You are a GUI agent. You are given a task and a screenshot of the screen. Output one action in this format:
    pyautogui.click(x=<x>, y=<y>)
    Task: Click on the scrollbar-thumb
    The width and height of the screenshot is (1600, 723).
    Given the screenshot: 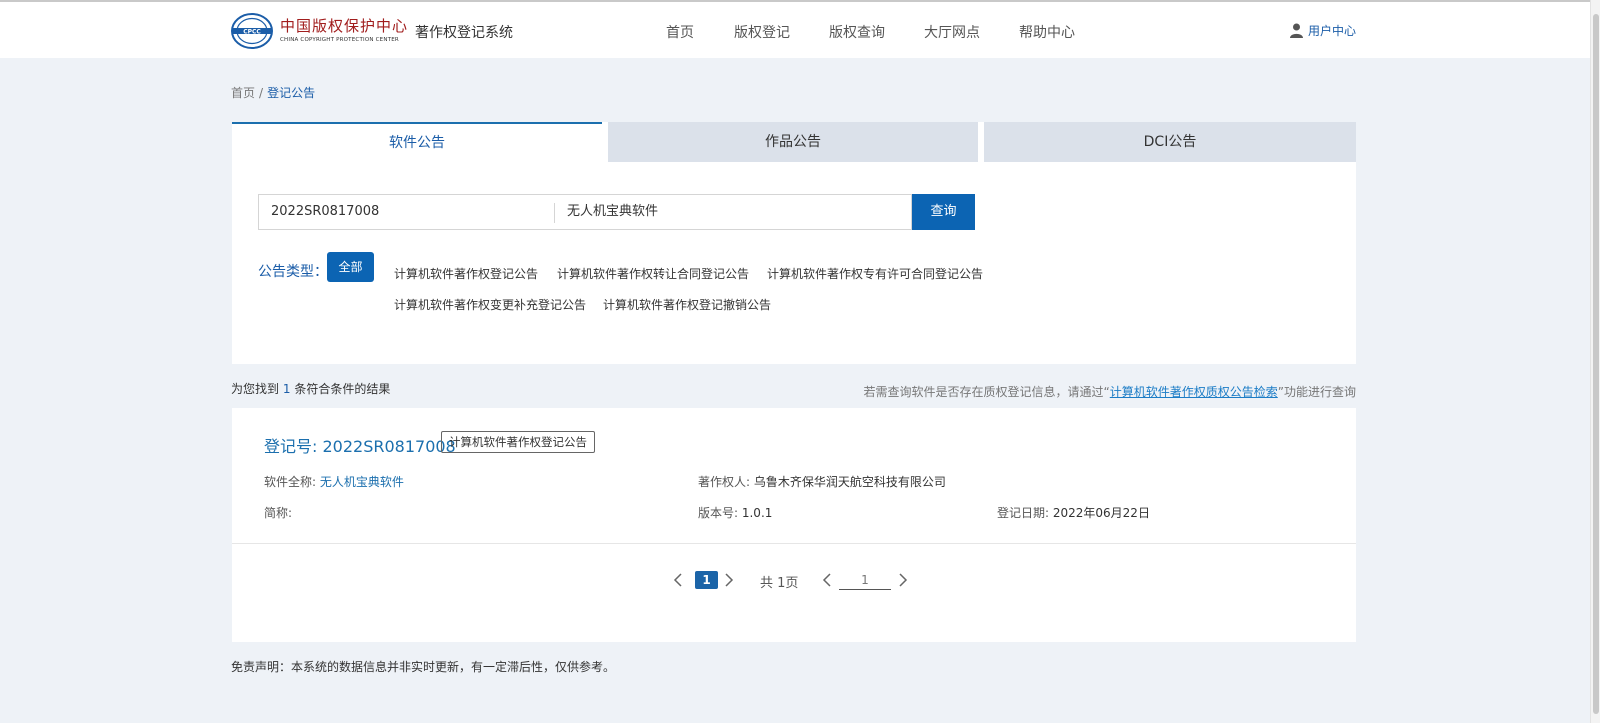 What is the action you would take?
    pyautogui.click(x=1596, y=364)
    